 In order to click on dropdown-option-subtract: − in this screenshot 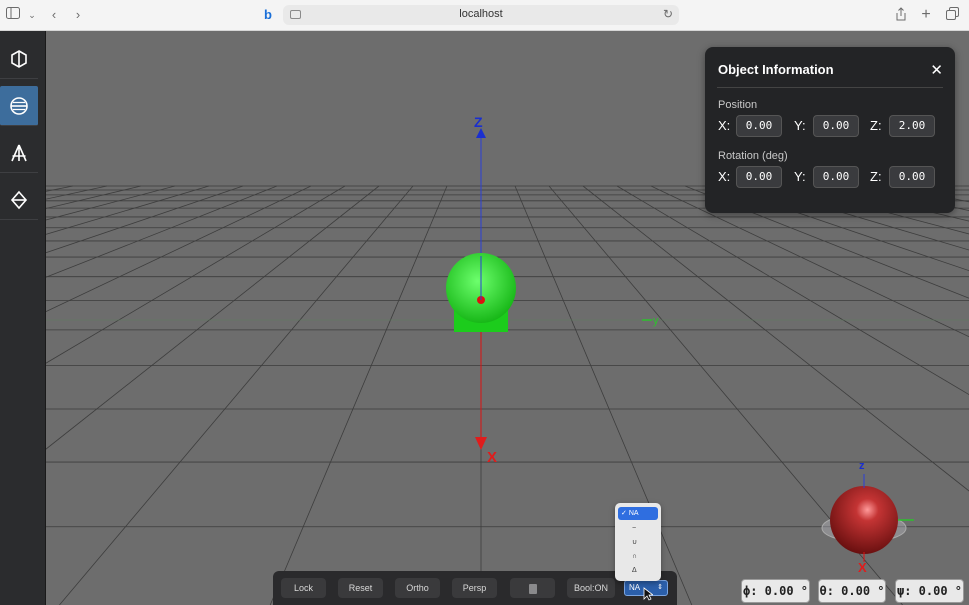, I will do `click(638, 528)`.